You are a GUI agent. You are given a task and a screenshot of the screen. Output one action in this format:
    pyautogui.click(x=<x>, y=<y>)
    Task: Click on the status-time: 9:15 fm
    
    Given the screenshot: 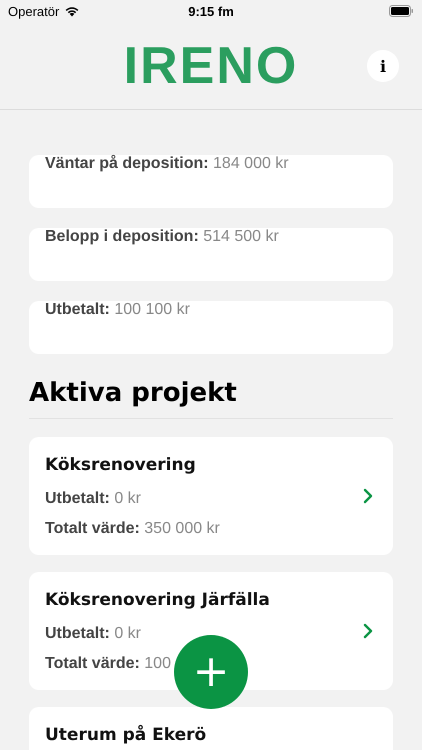 What is the action you would take?
    pyautogui.click(x=211, y=11)
    